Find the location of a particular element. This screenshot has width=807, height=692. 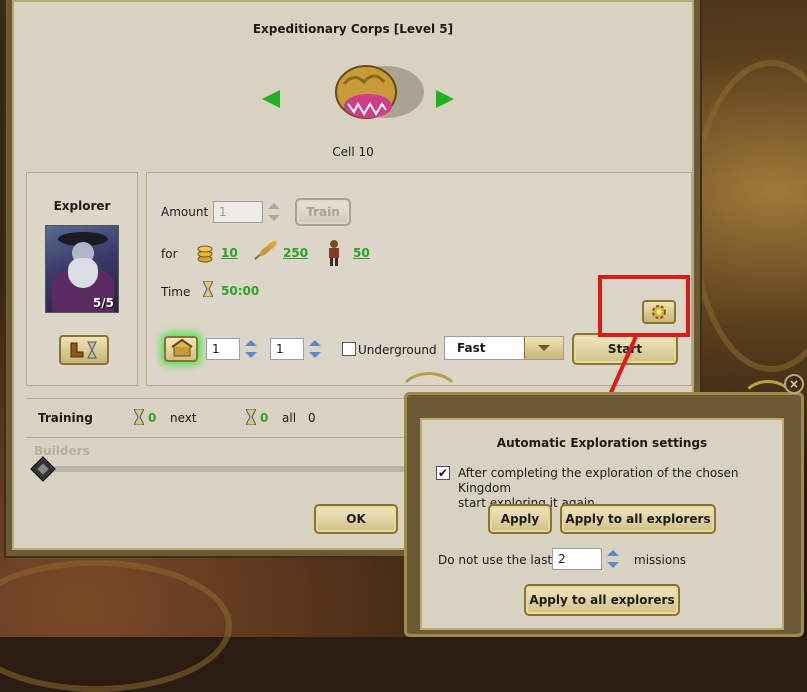

kingdom-stepper is located at coordinates (315, 349).